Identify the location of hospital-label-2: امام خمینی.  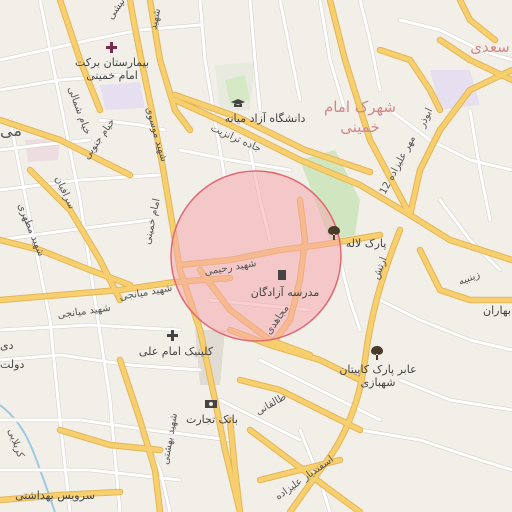
(112, 75).